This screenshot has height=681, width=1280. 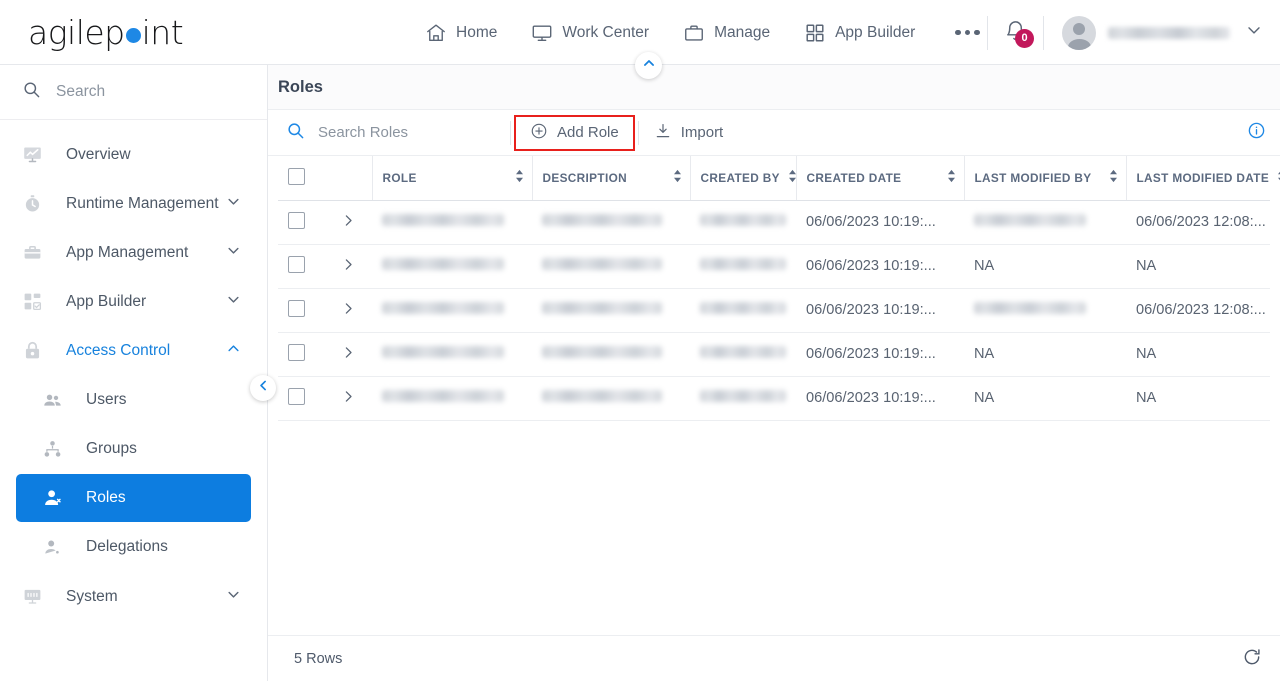 I want to click on role-person-icon, so click(x=55, y=498).